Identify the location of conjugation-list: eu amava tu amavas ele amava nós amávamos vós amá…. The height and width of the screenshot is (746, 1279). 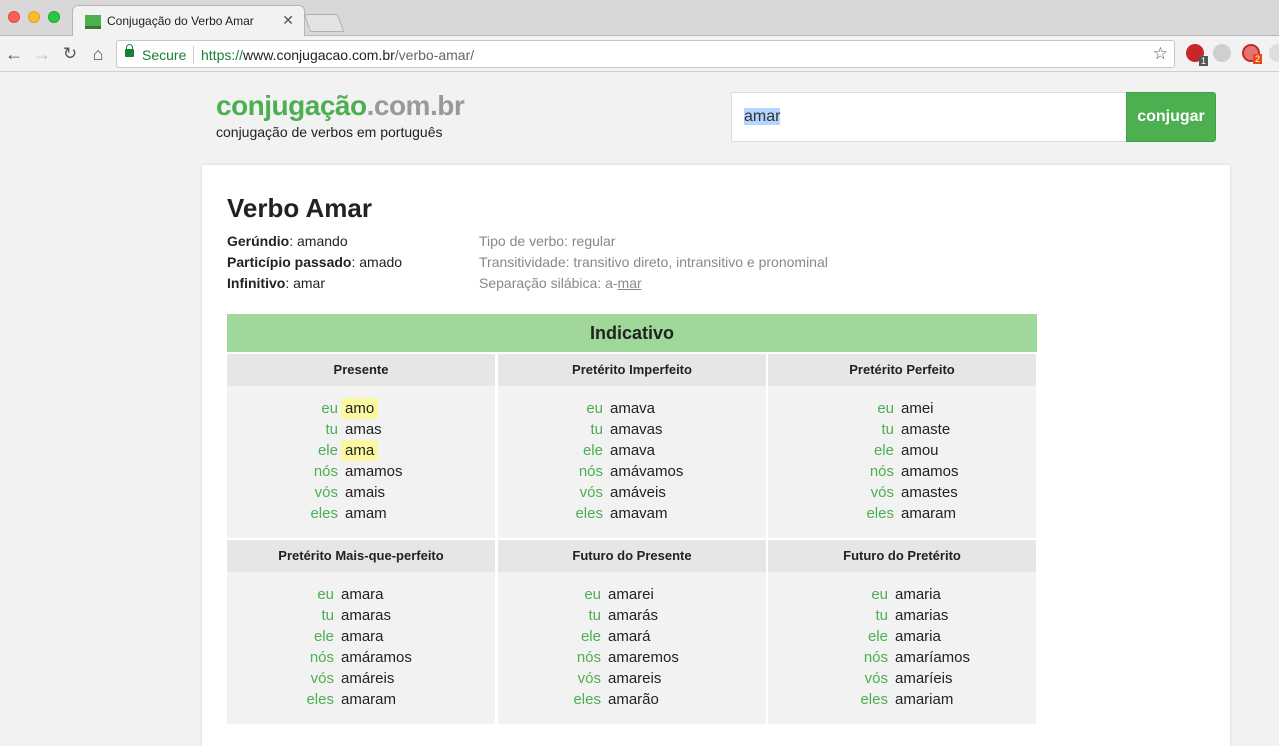
(632, 455).